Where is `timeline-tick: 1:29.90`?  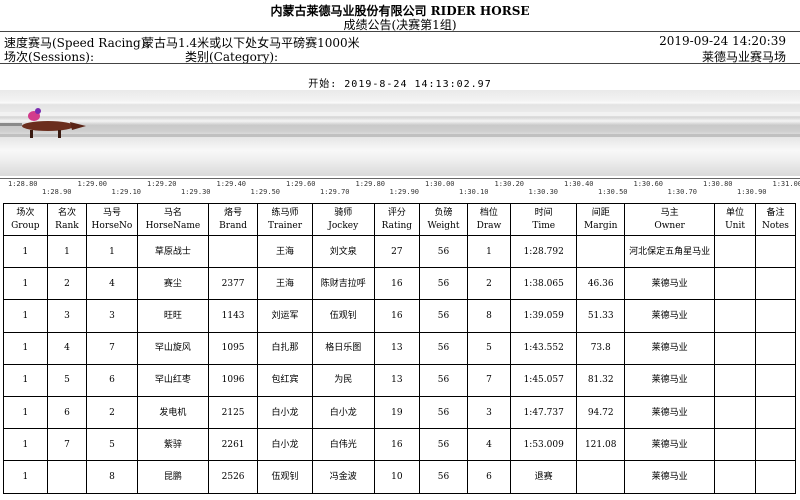
timeline-tick: 1:29.90 is located at coordinates (404, 192).